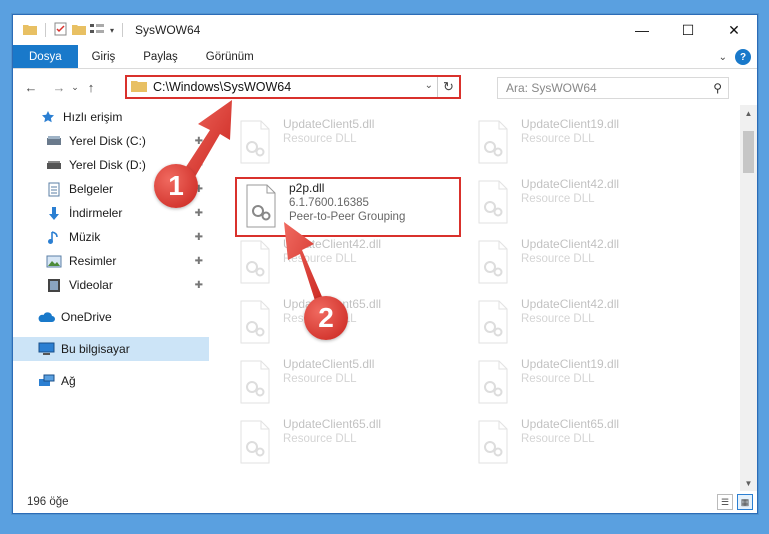 The image size is (769, 534). I want to click on customize-toolbar-chevron-icon: ▾, so click(112, 30).